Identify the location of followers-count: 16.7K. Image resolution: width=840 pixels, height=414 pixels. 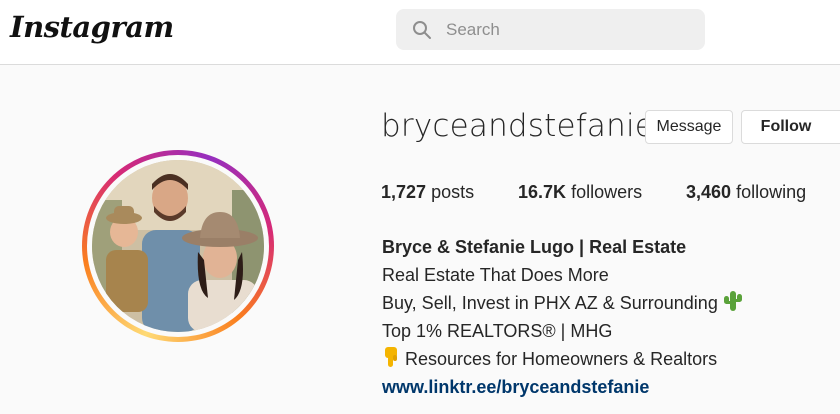
(542, 192).